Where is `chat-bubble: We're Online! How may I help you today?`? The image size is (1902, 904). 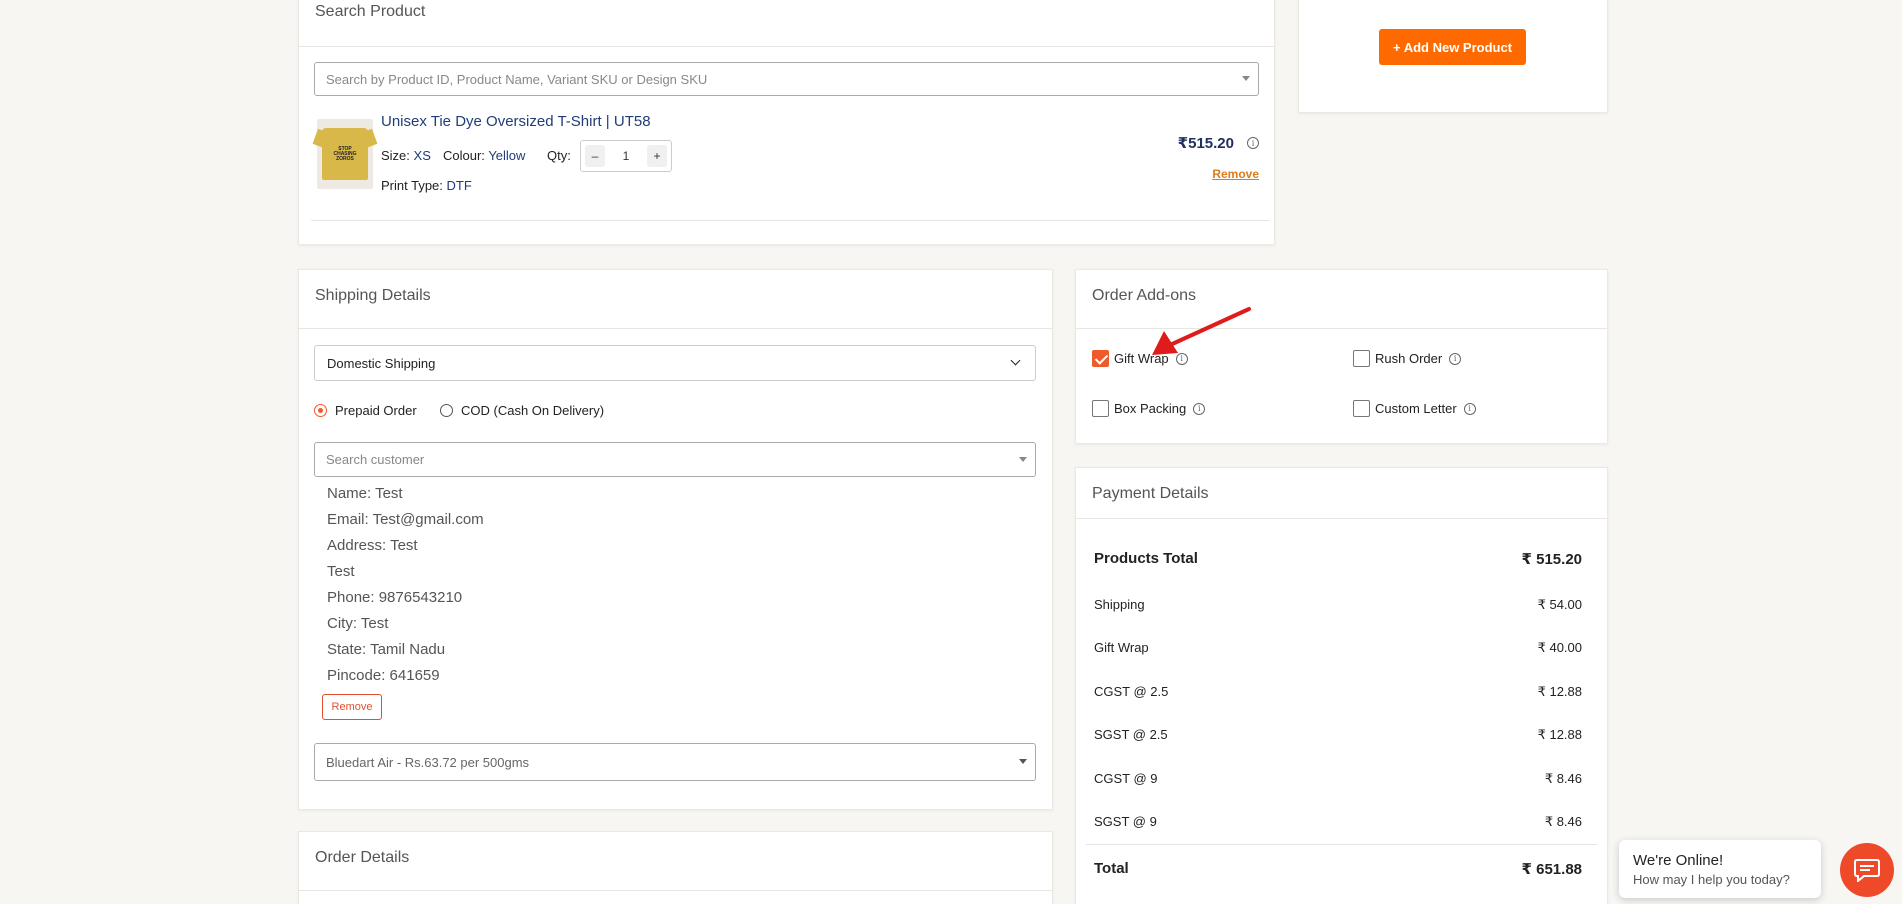
chat-bubble: We're Online! How may I help you today? is located at coordinates (1720, 869).